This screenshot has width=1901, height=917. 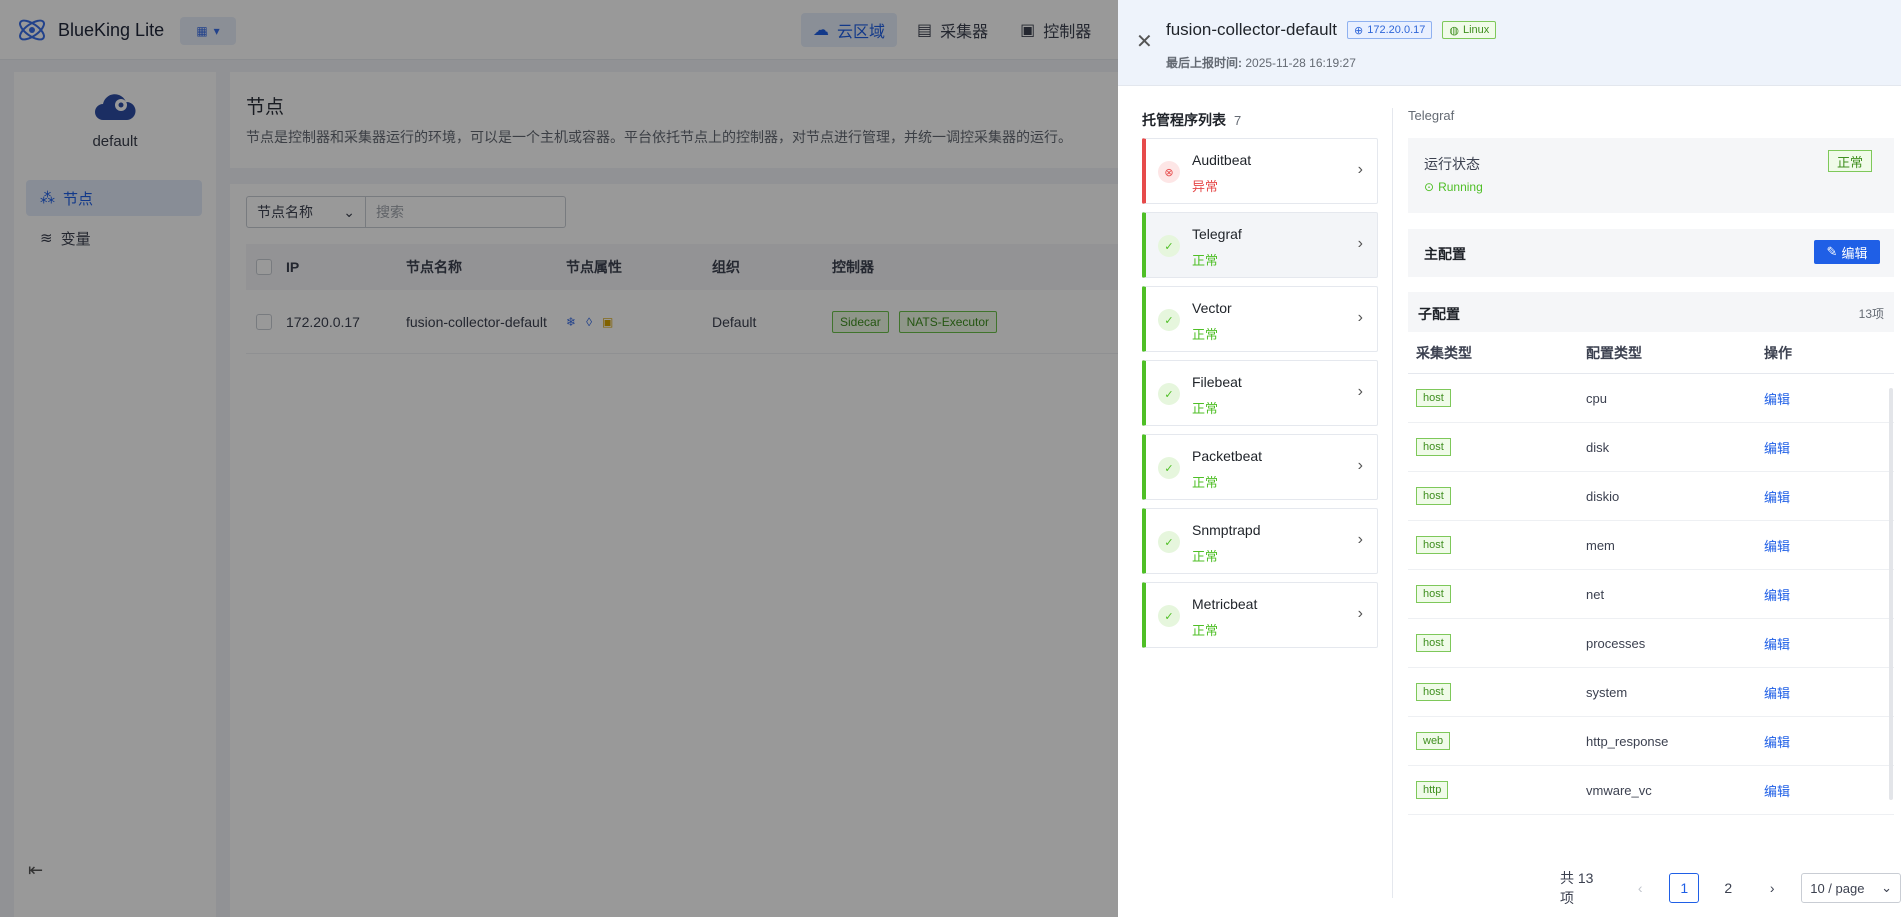 What do you see at coordinates (1772, 888) in the screenshot?
I see `next-page-icon: ›` at bounding box center [1772, 888].